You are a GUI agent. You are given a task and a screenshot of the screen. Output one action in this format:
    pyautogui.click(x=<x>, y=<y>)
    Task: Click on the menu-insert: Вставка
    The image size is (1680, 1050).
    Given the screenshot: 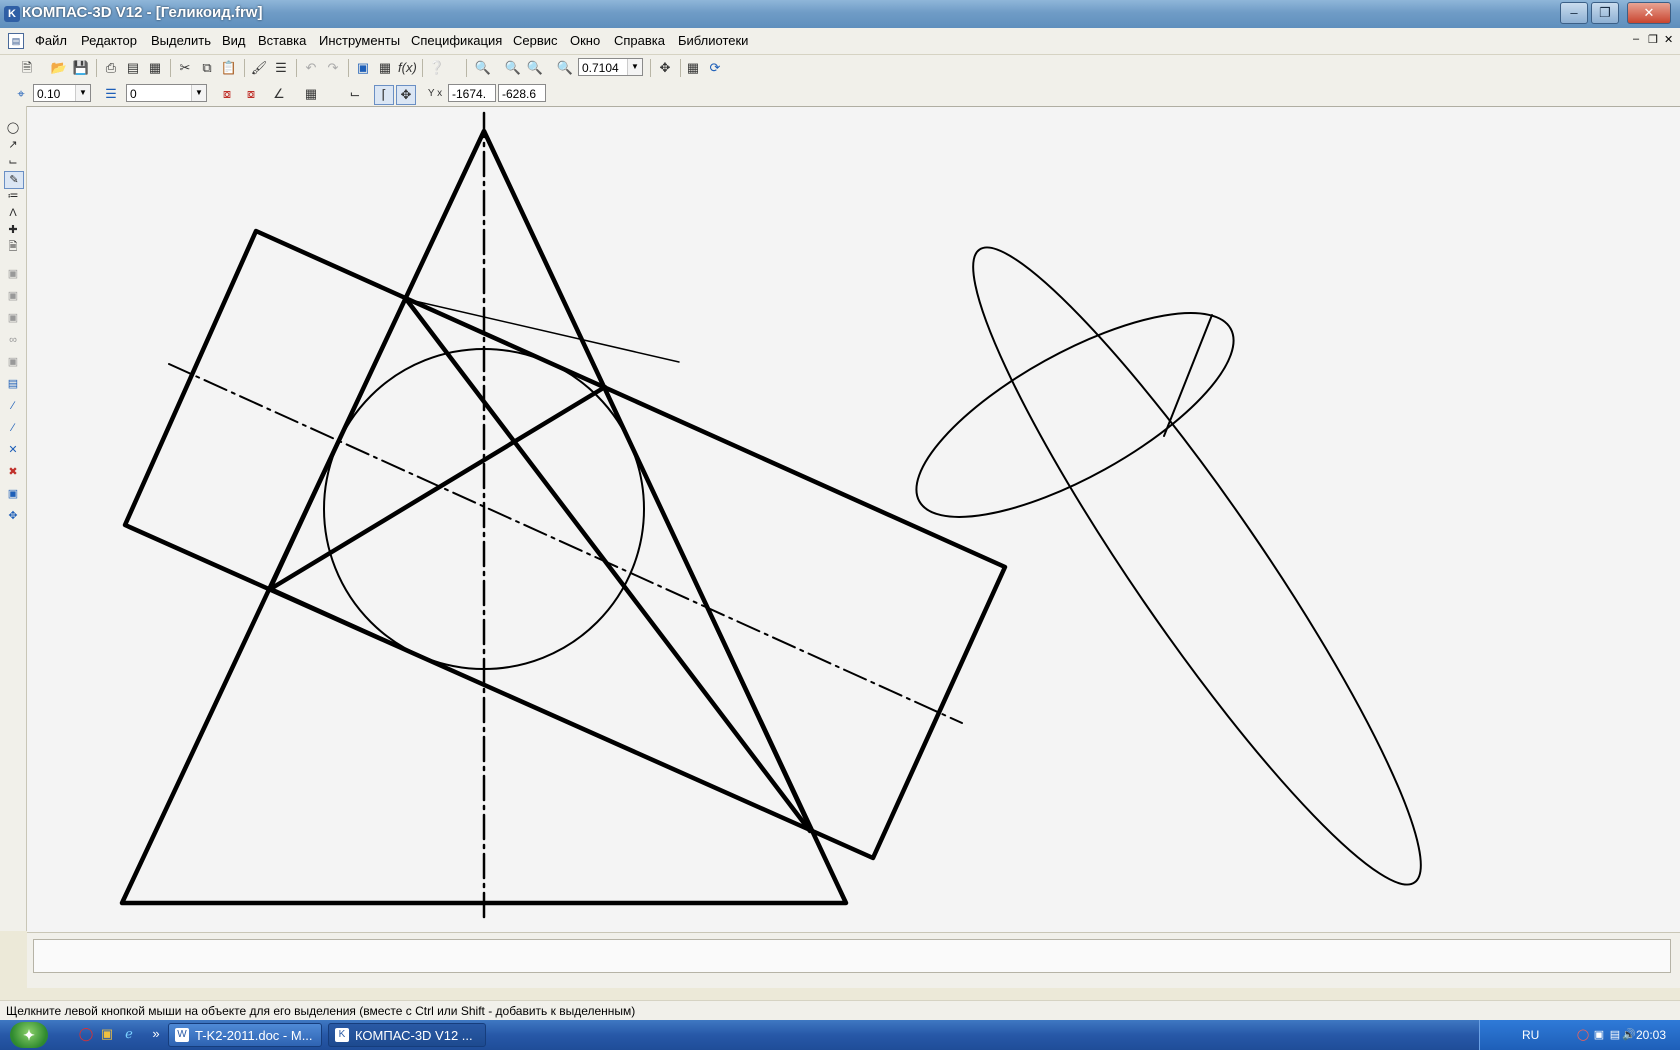 What is the action you would take?
    pyautogui.click(x=282, y=40)
    